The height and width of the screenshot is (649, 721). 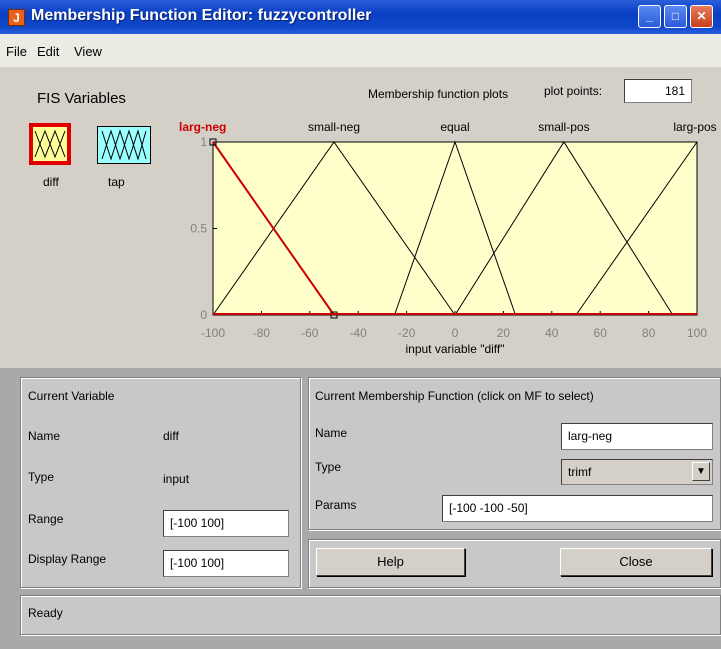 I want to click on variable-diff-icon, so click(x=50, y=144).